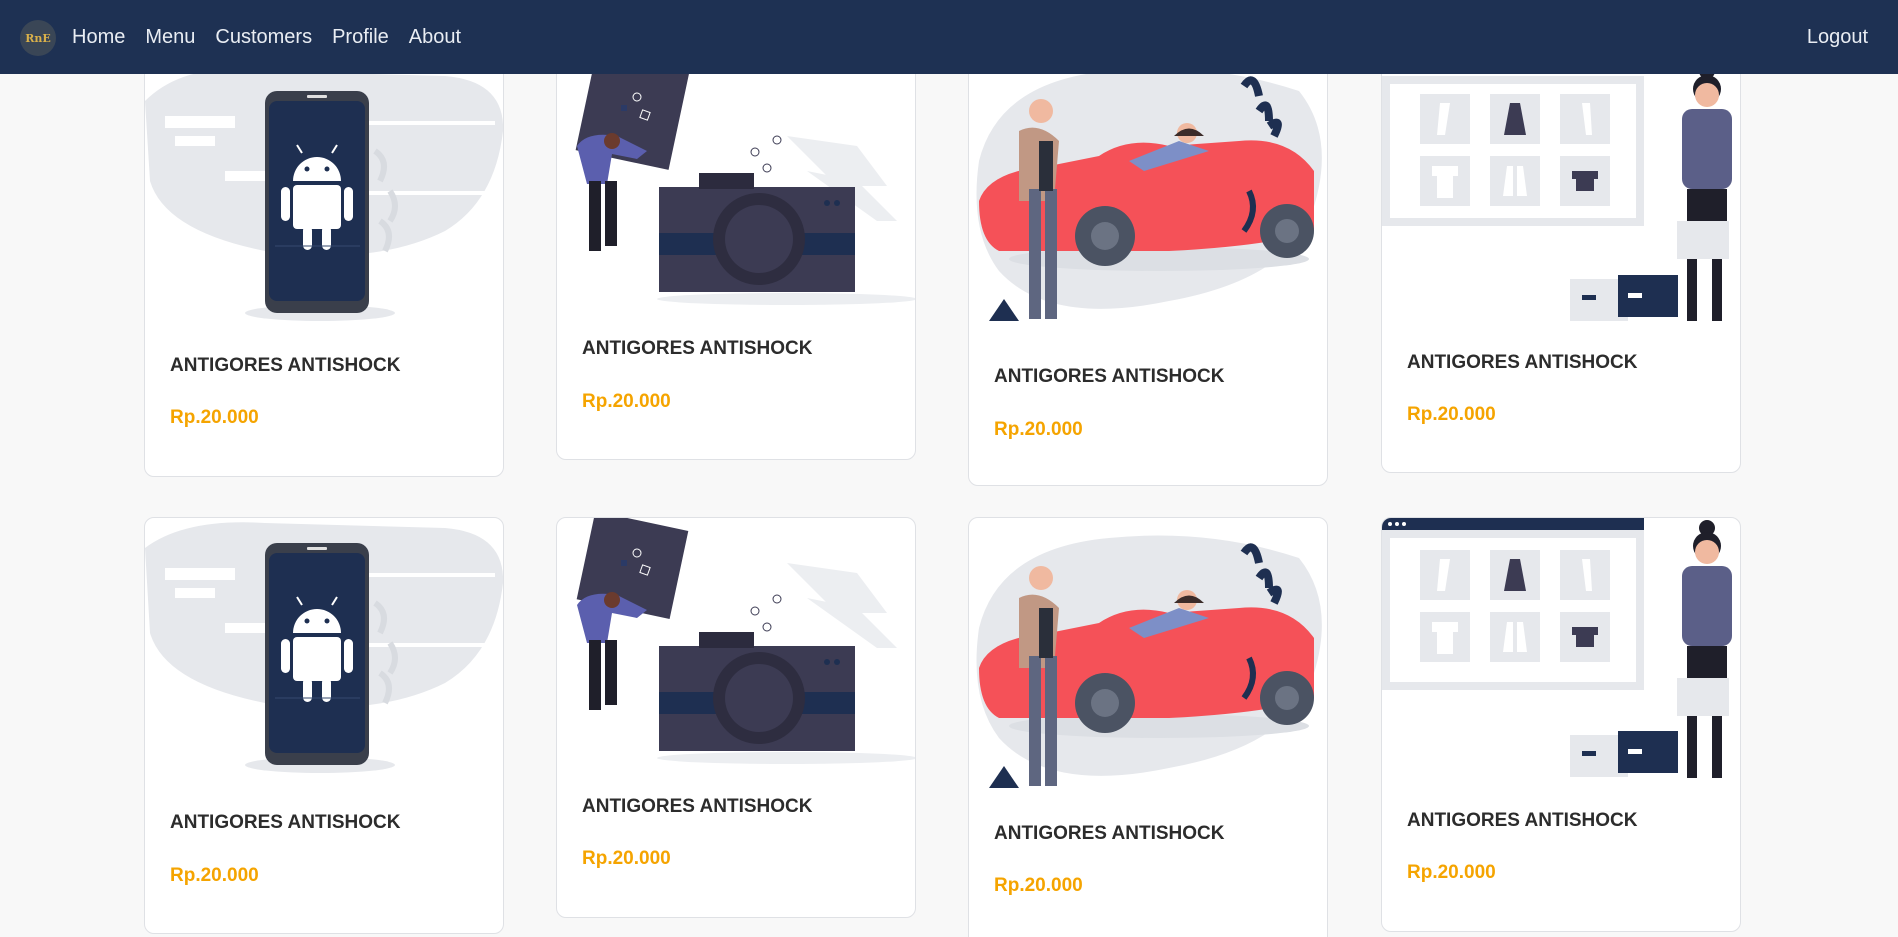  Describe the element at coordinates (360, 37) in the screenshot. I see `nav-link-profile: Profile` at that location.